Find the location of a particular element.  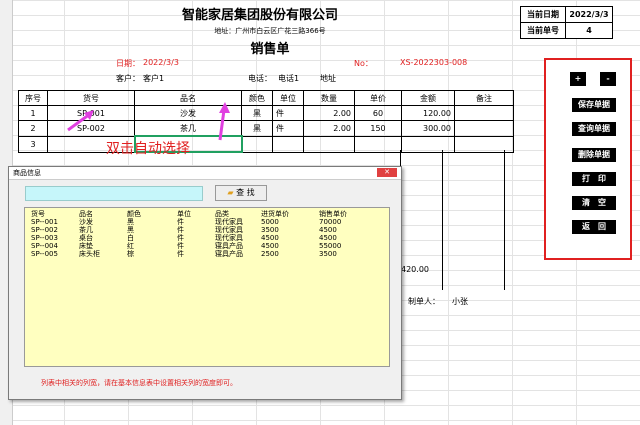

close-icon: ✕ is located at coordinates (387, 172).